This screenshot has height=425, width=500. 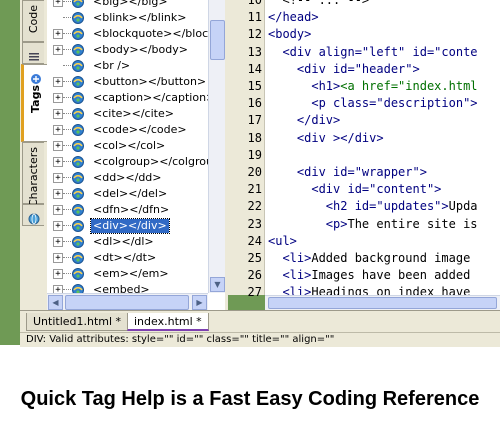 I want to click on tree-item: + <big></big>, so click(x=136, y=5).